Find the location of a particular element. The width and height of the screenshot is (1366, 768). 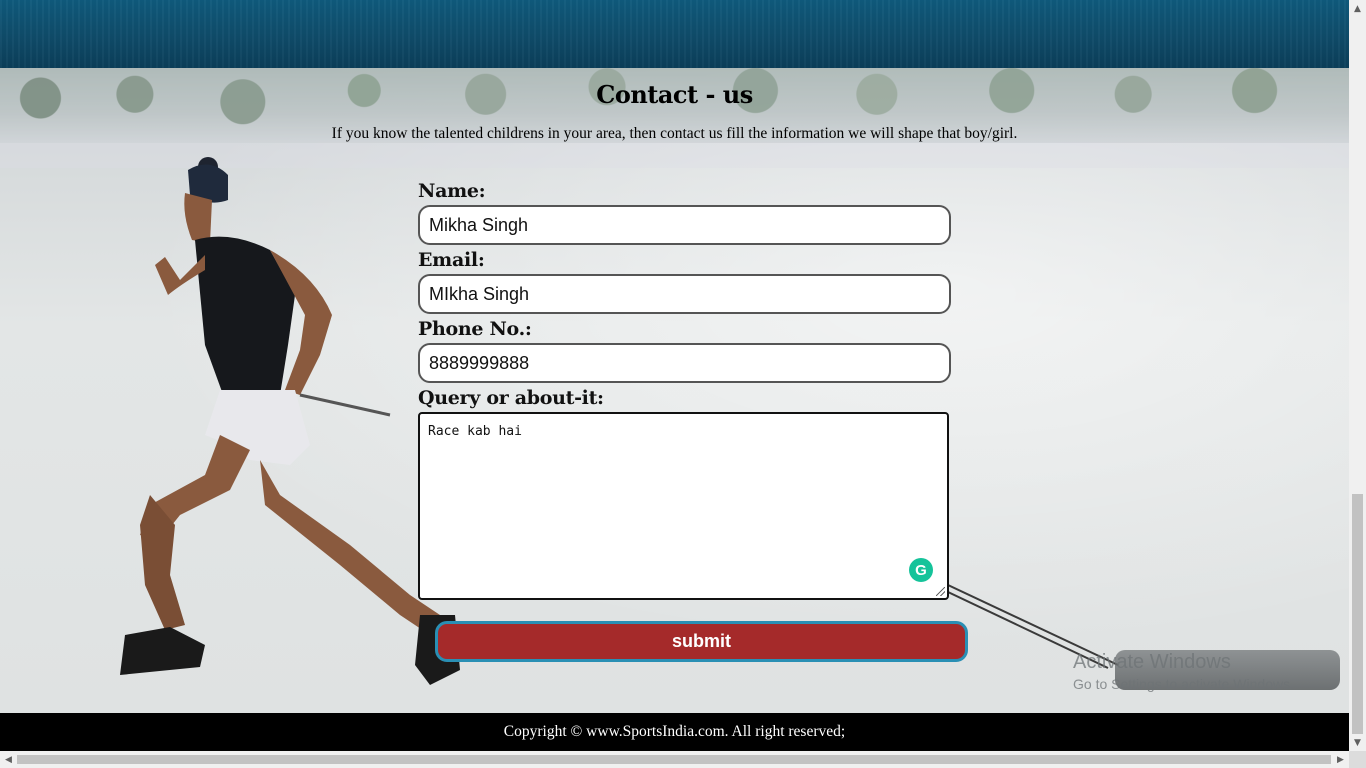

name-input: Mikha Singh is located at coordinates (684, 225).